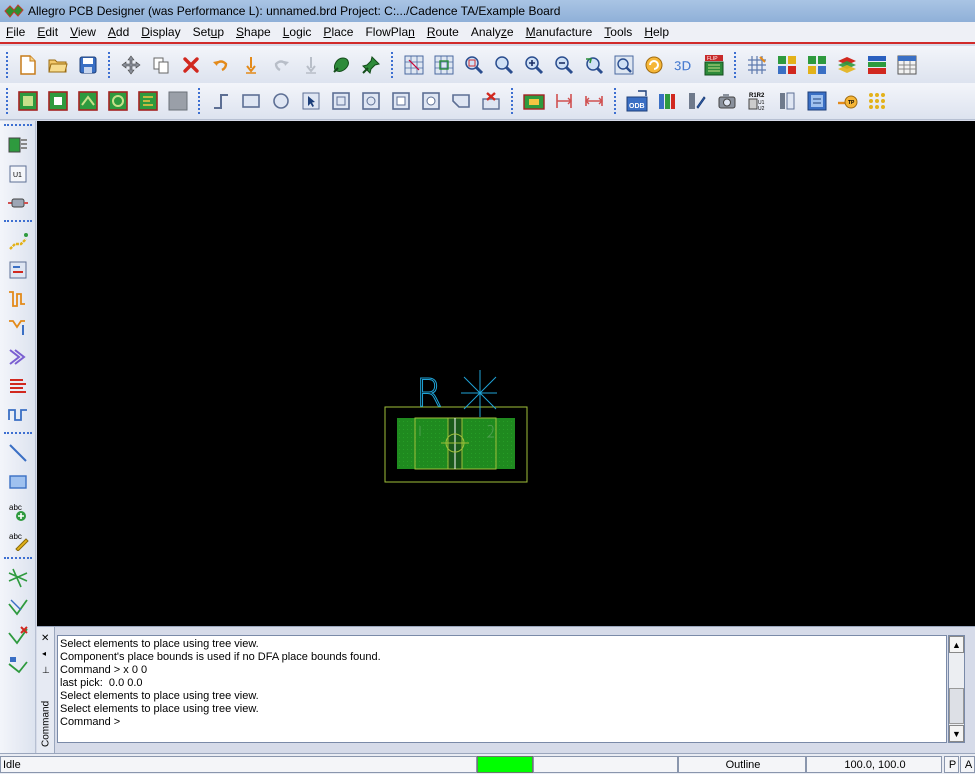  I want to click on command-scrollbar: ▲ ▼, so click(956, 689).